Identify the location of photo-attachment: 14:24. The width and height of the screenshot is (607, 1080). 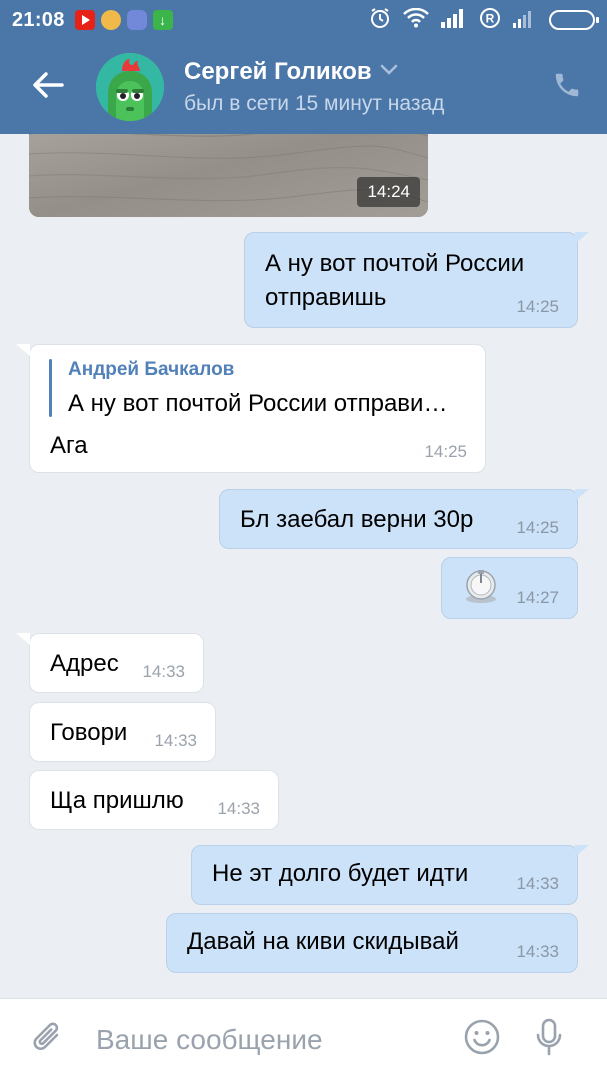
(228, 175).